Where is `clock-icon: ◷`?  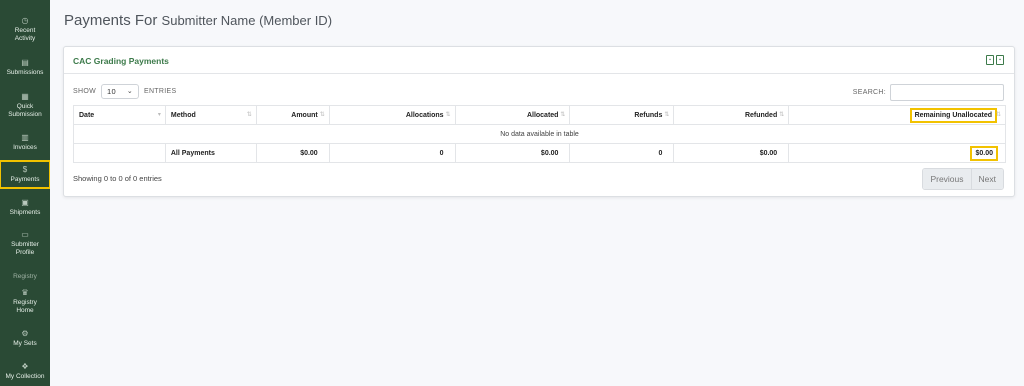 clock-icon: ◷ is located at coordinates (25, 20).